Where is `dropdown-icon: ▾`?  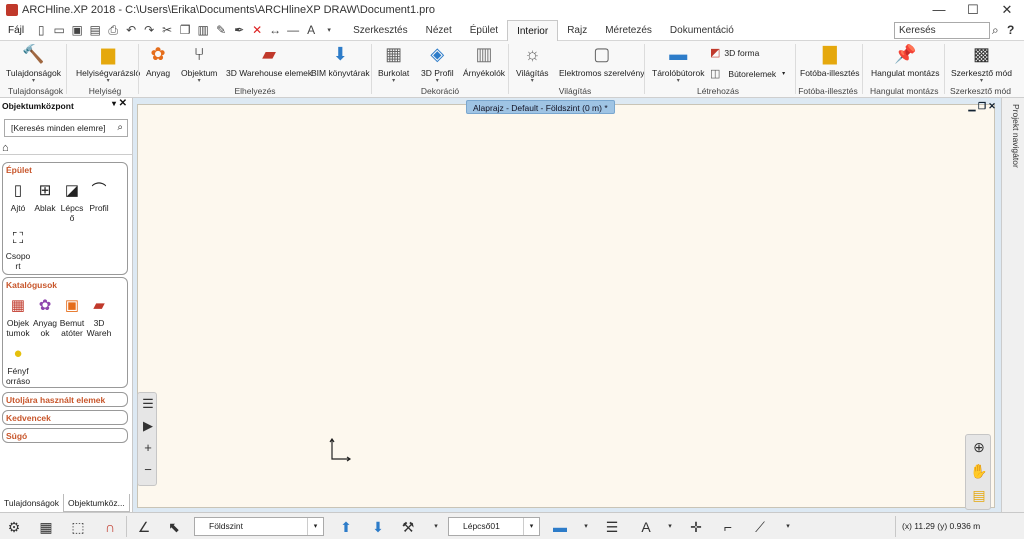
dropdown-icon: ▾ is located at coordinates (329, 30).